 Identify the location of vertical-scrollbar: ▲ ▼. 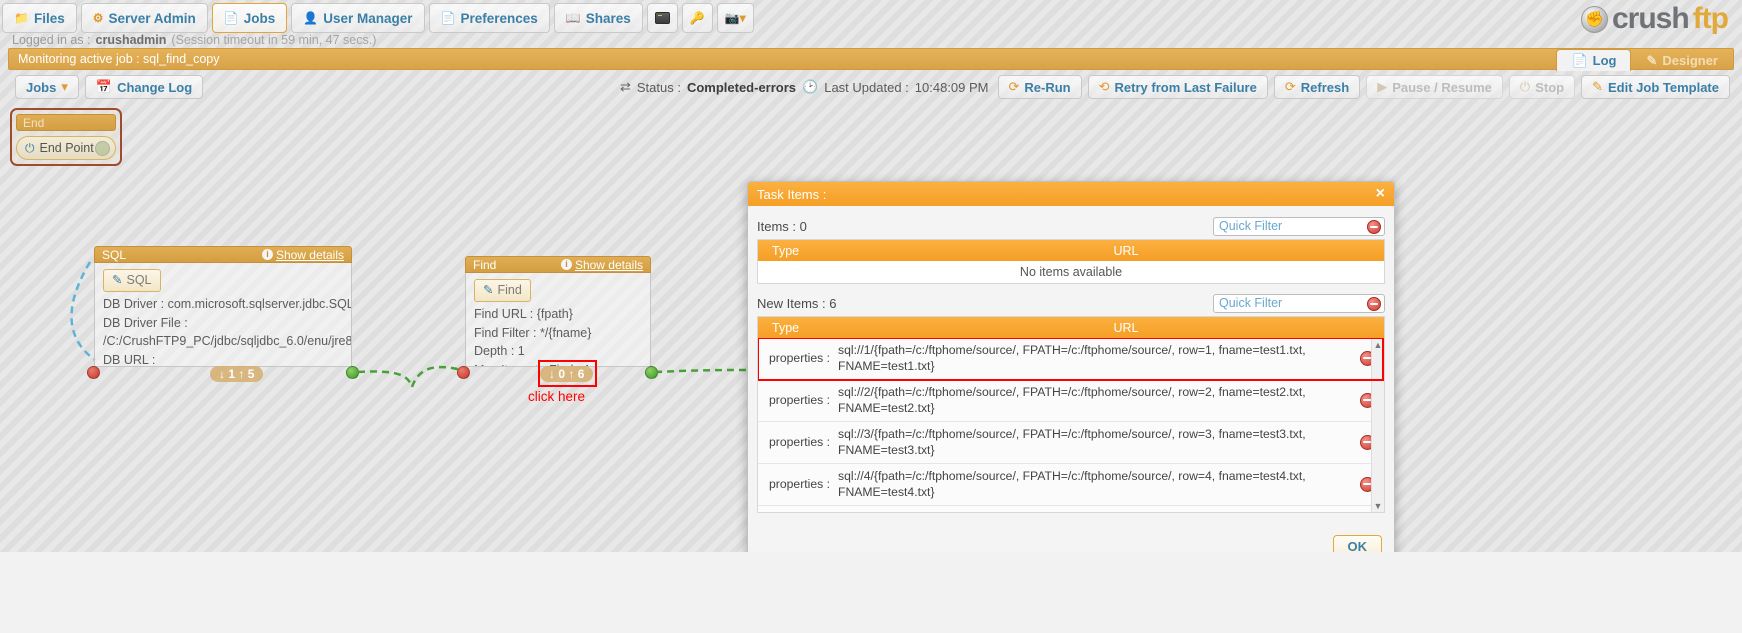
(1377, 425).